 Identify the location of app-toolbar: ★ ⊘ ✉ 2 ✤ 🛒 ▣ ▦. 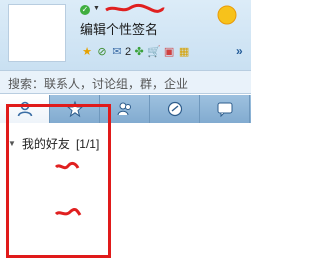
(135, 52).